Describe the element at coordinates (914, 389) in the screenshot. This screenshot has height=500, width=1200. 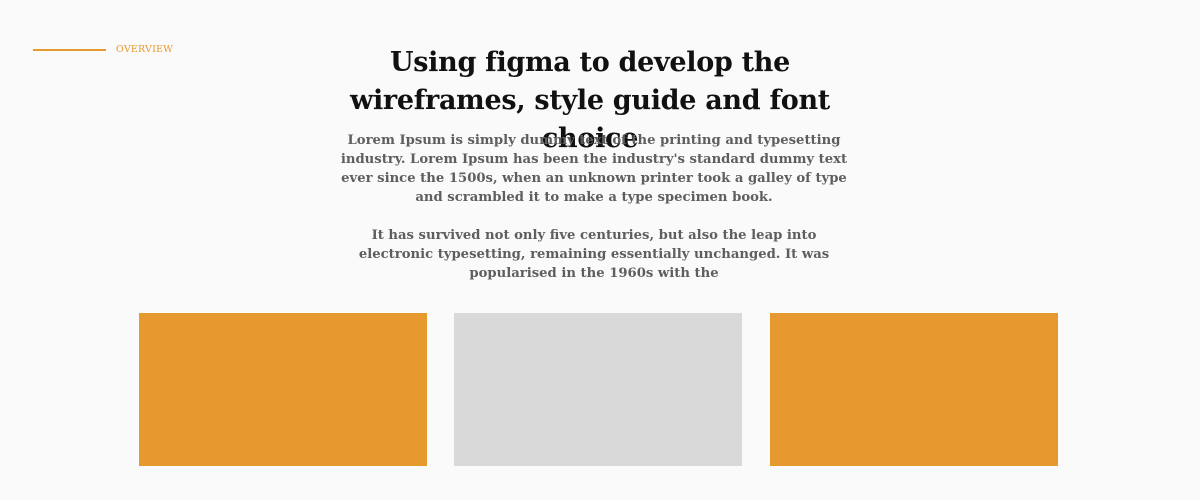
I see `image-placeholder-orange-right` at that location.